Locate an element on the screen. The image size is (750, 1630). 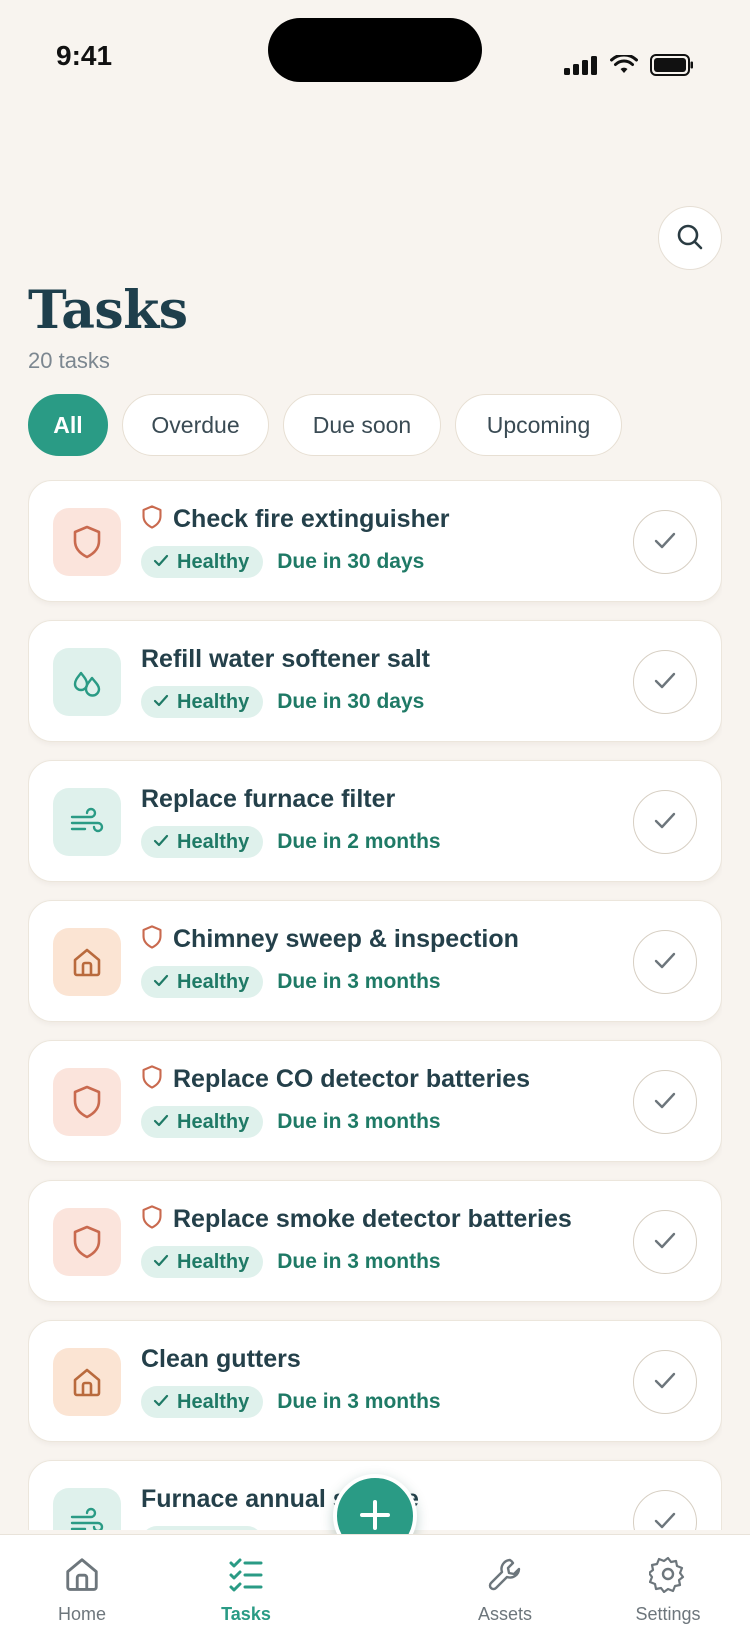
task-title-row: Check fire extinguisher is located at coordinates (295, 519).